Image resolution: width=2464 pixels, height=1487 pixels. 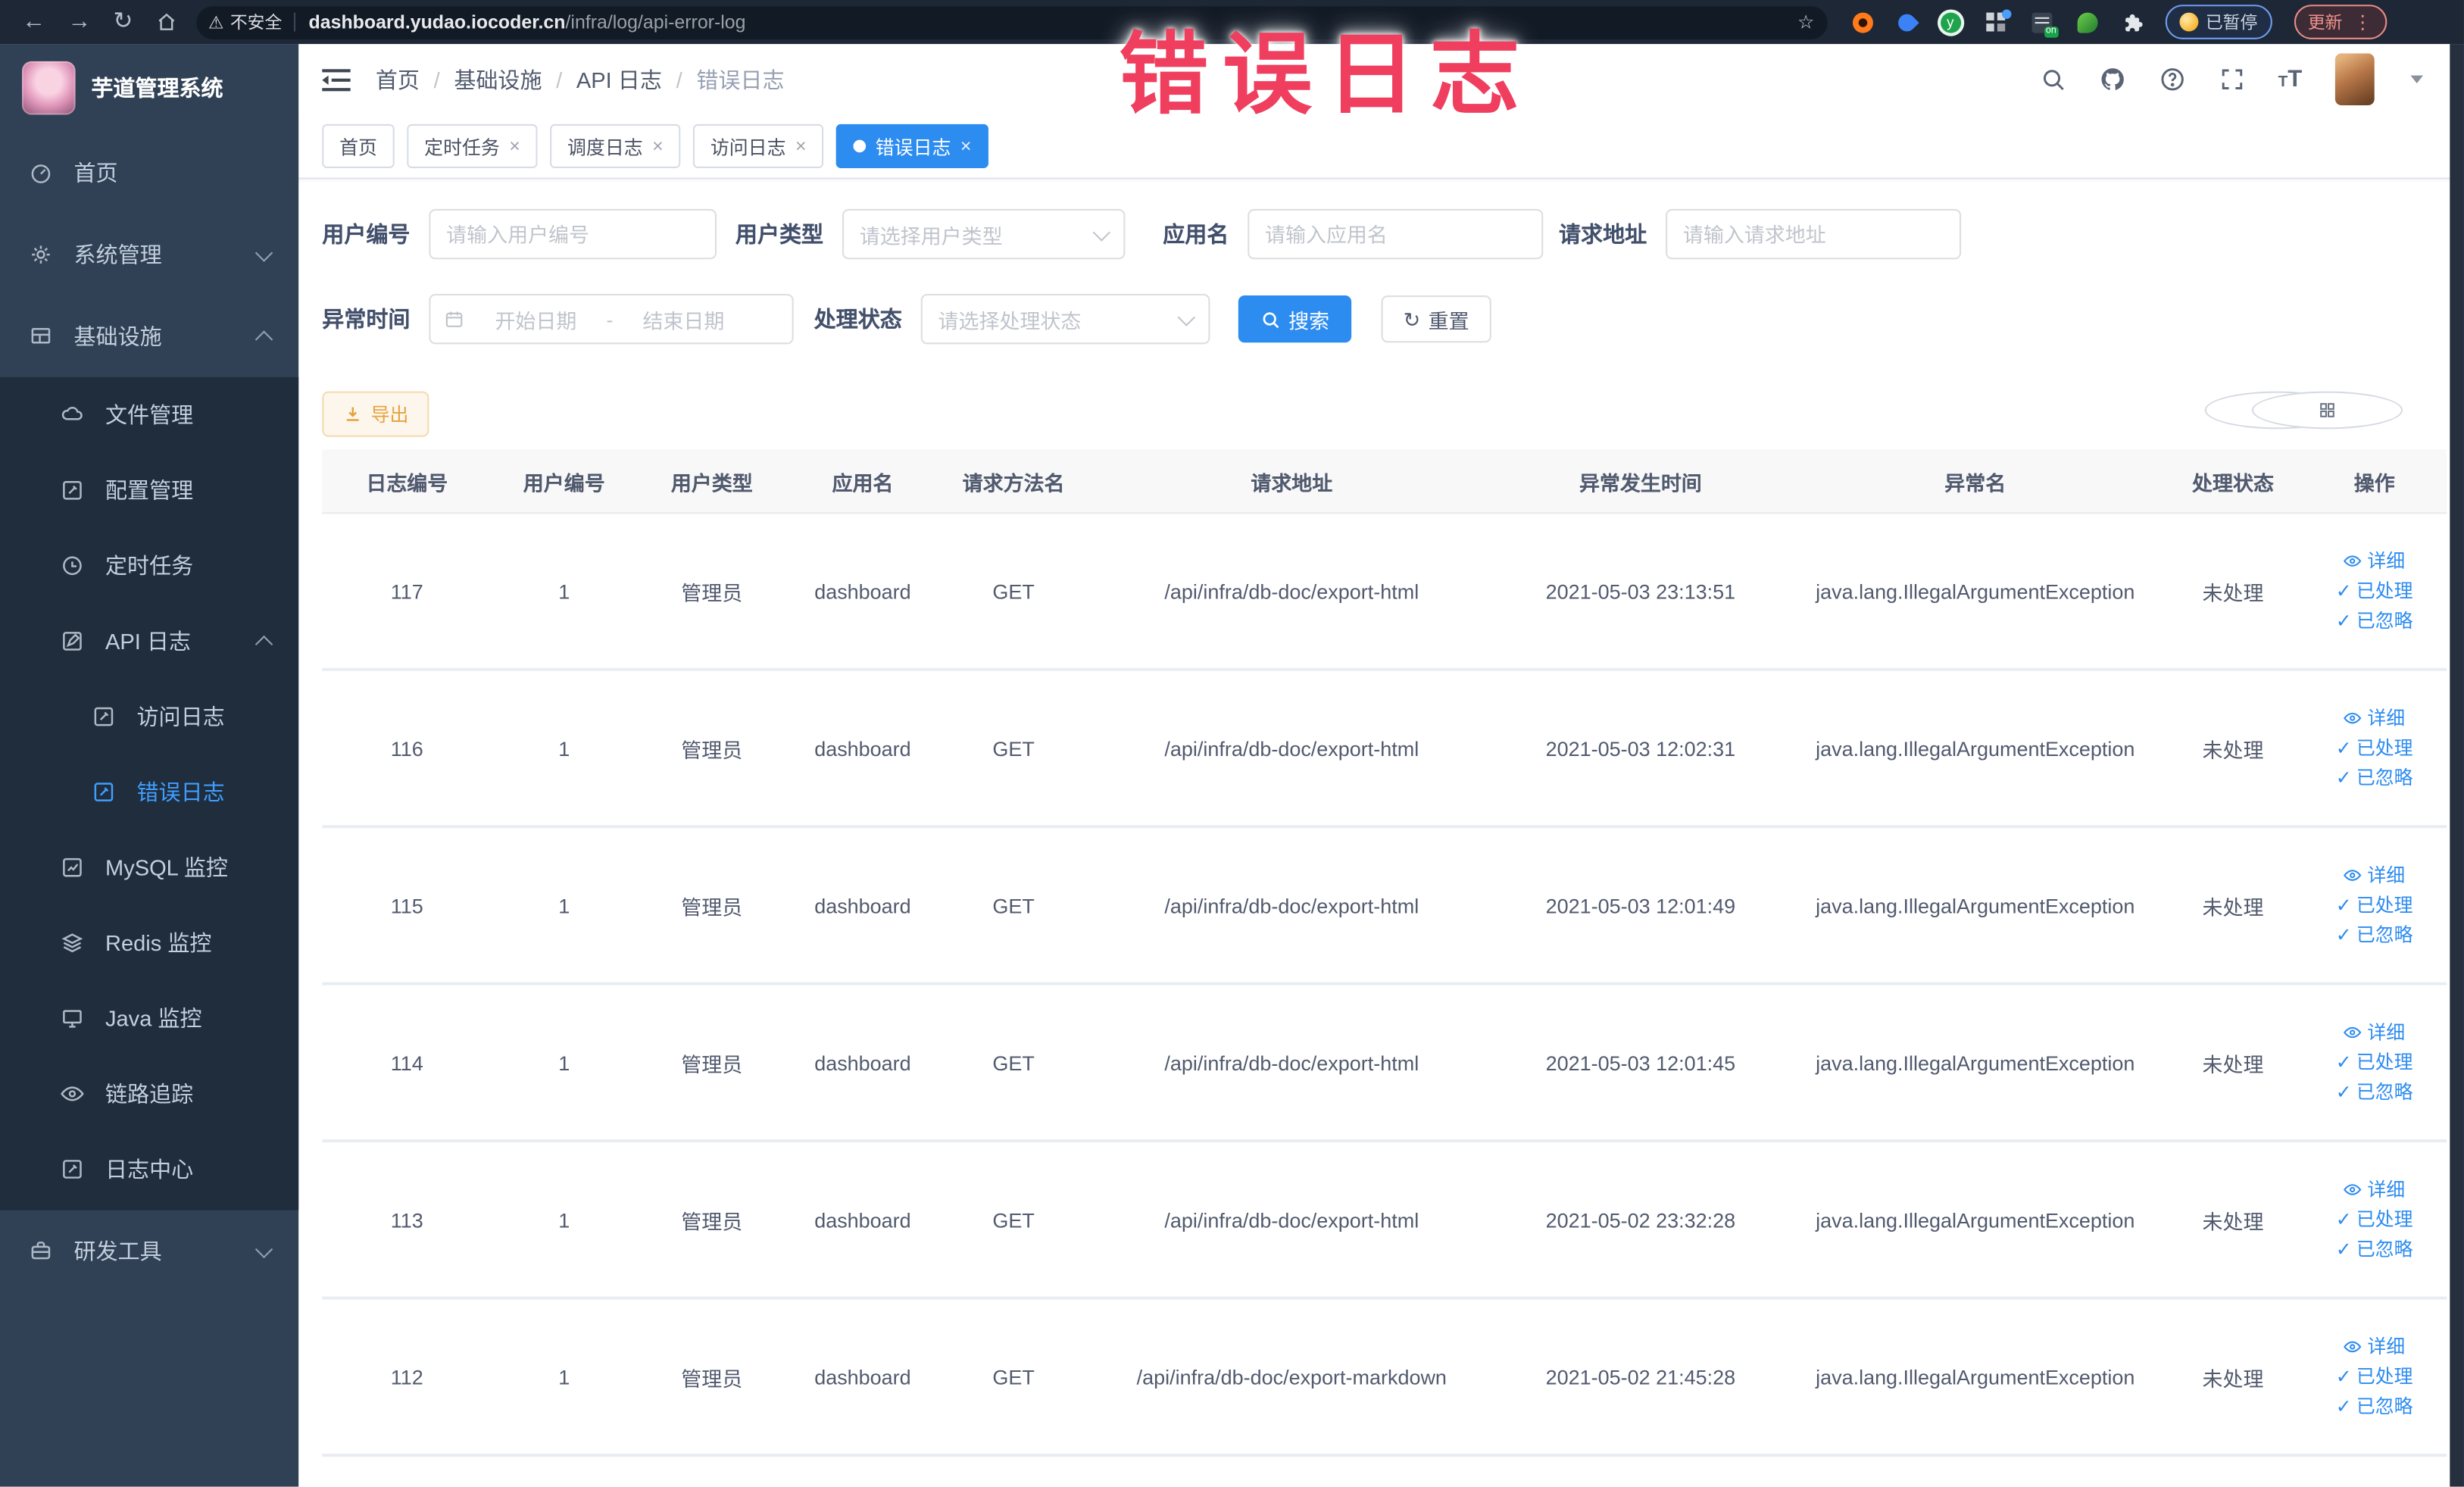 I want to click on extension-on-icon: on, so click(x=2044, y=24).